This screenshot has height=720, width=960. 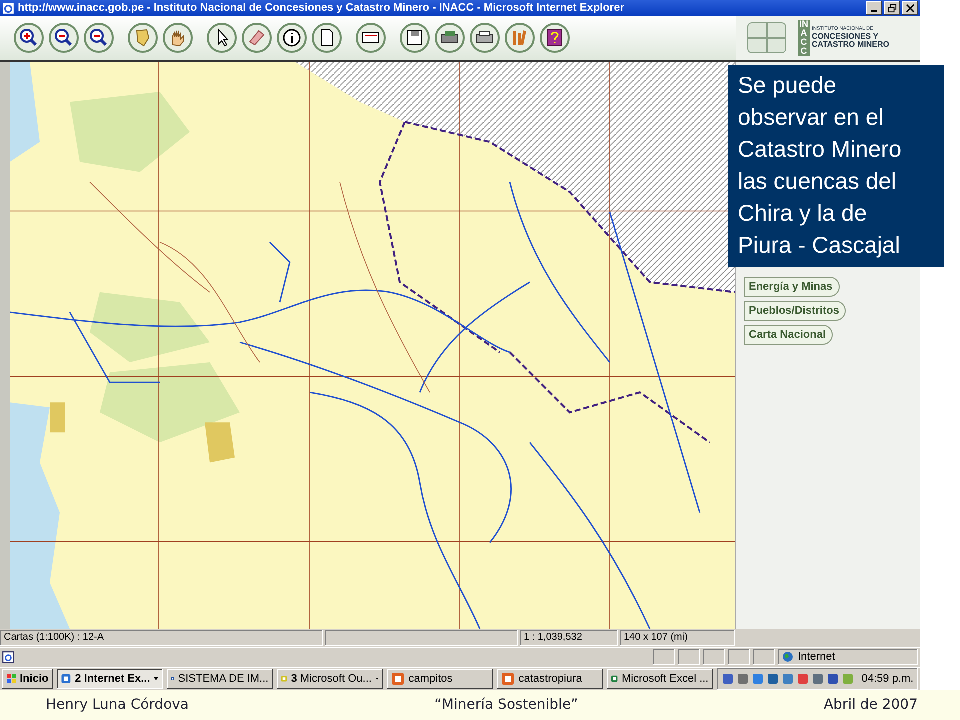 What do you see at coordinates (795, 311) in the screenshot?
I see `layer-button: Pueblos/Distritos` at bounding box center [795, 311].